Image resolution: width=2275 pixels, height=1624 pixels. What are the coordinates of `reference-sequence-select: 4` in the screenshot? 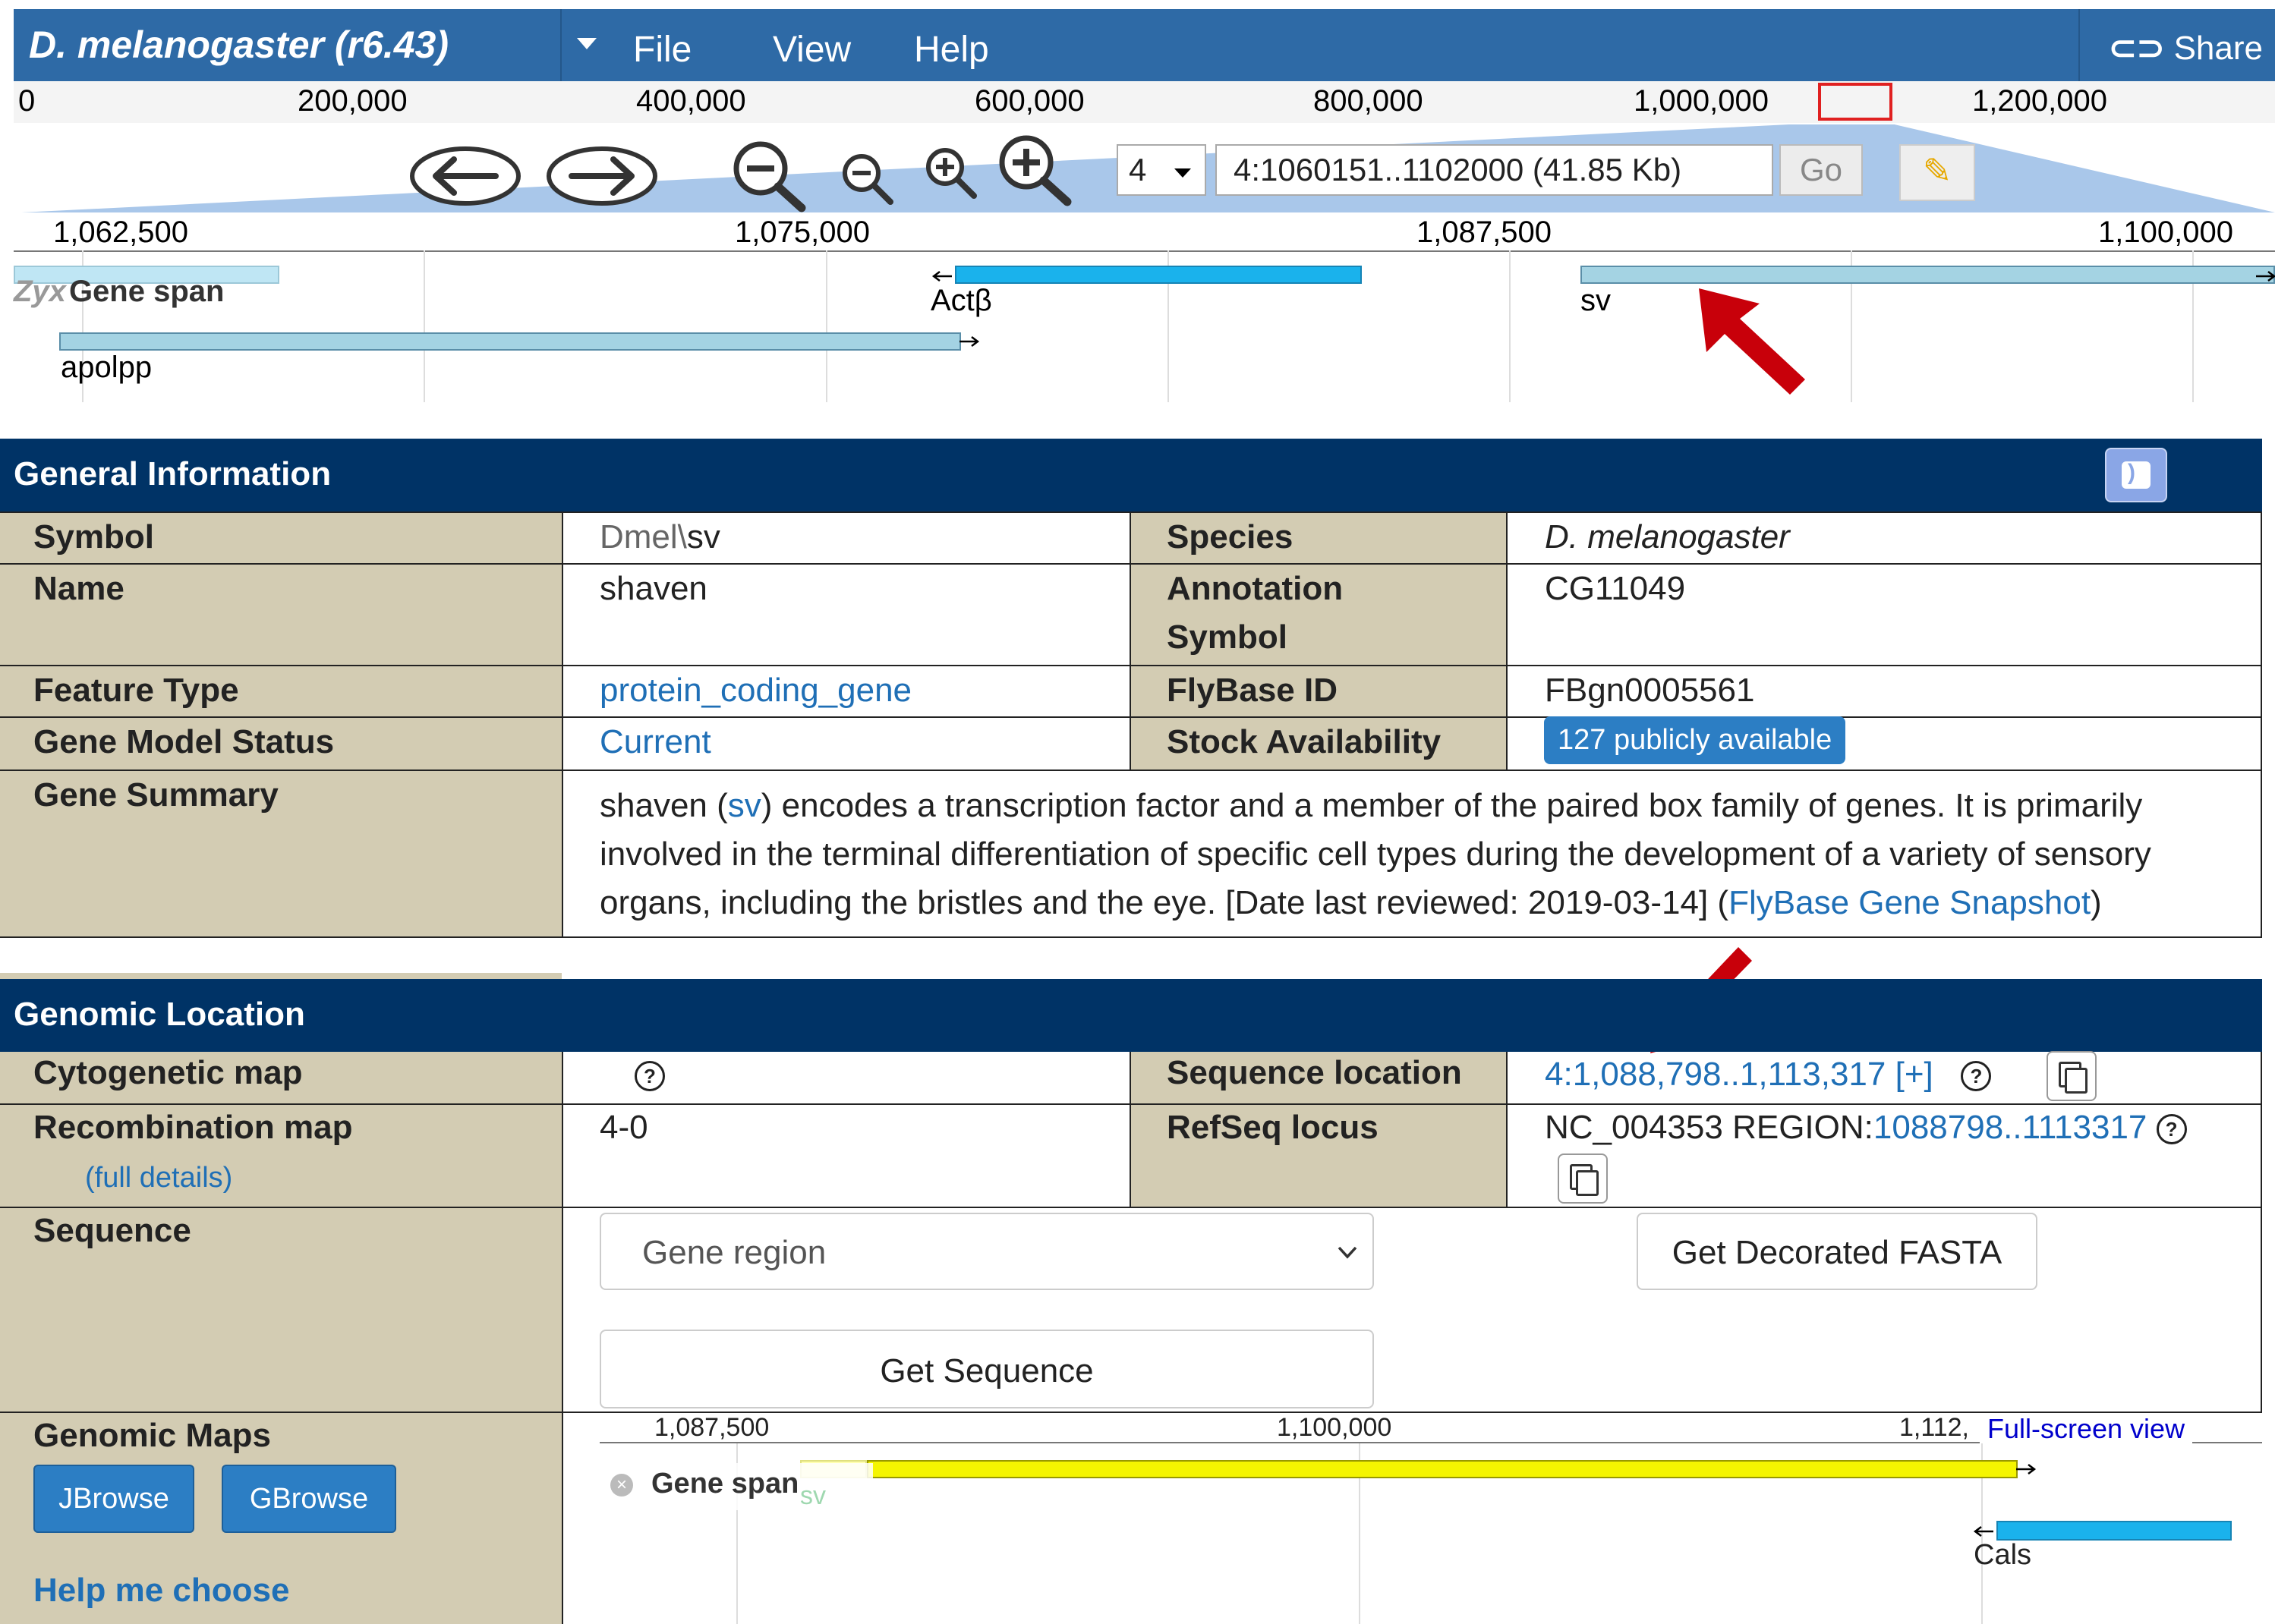 It's located at (1161, 170).